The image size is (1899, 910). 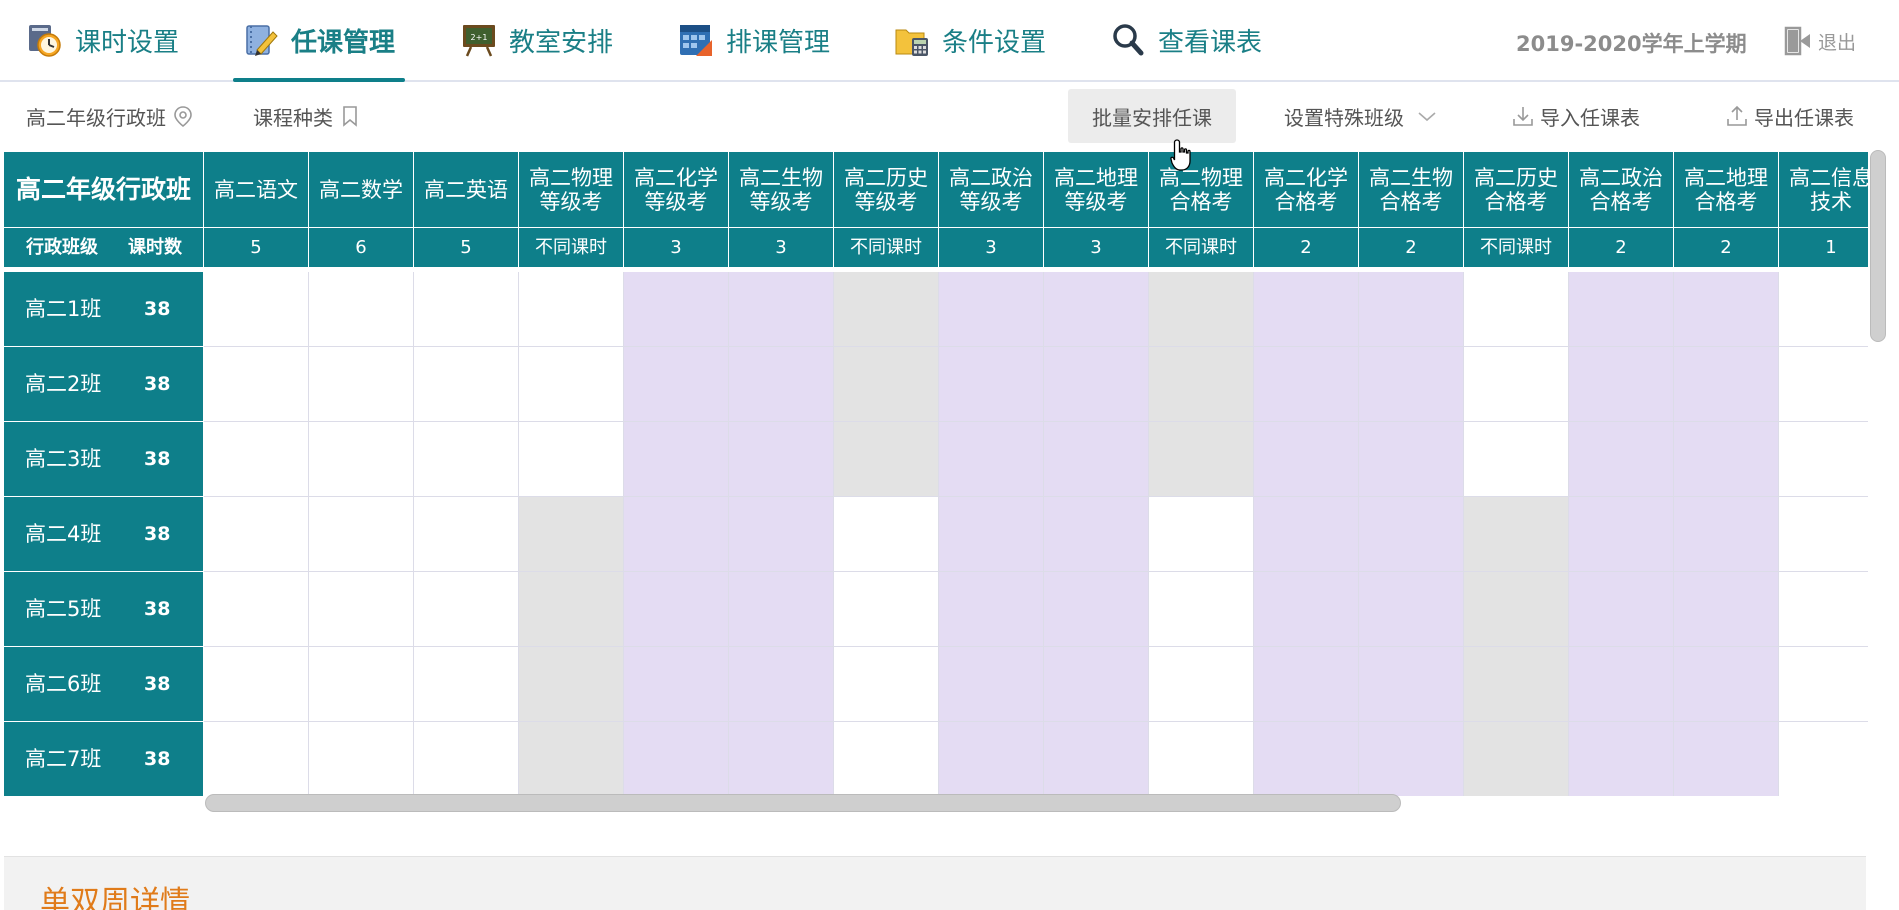 What do you see at coordinates (1823, 190) in the screenshot?
I see `course-header: 高二信息 技术` at bounding box center [1823, 190].